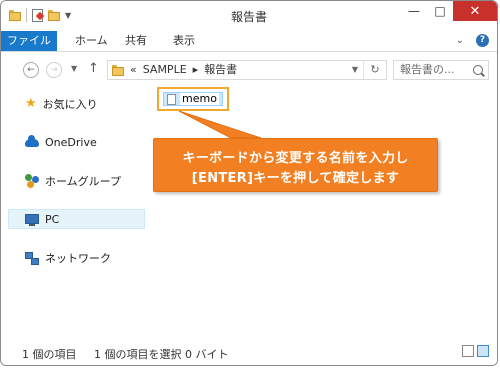  Describe the element at coordinates (468, 351) in the screenshot. I see `details-view-icon` at that location.